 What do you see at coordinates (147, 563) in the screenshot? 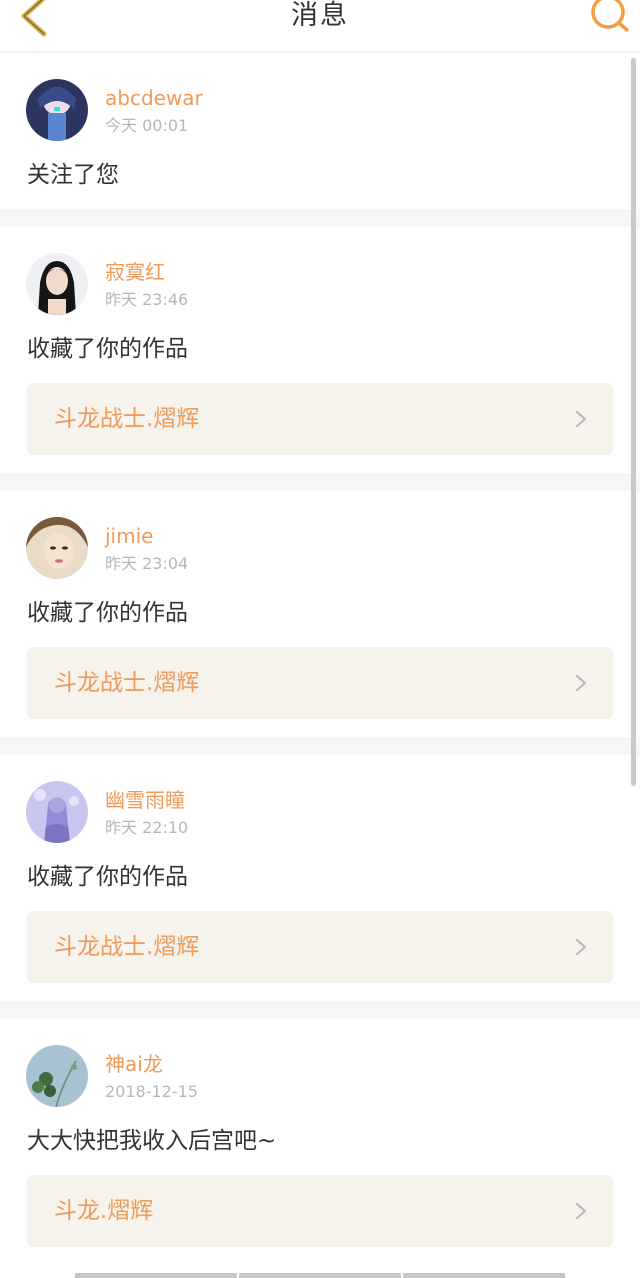
I see `timestamp: 昨天 23:04` at bounding box center [147, 563].